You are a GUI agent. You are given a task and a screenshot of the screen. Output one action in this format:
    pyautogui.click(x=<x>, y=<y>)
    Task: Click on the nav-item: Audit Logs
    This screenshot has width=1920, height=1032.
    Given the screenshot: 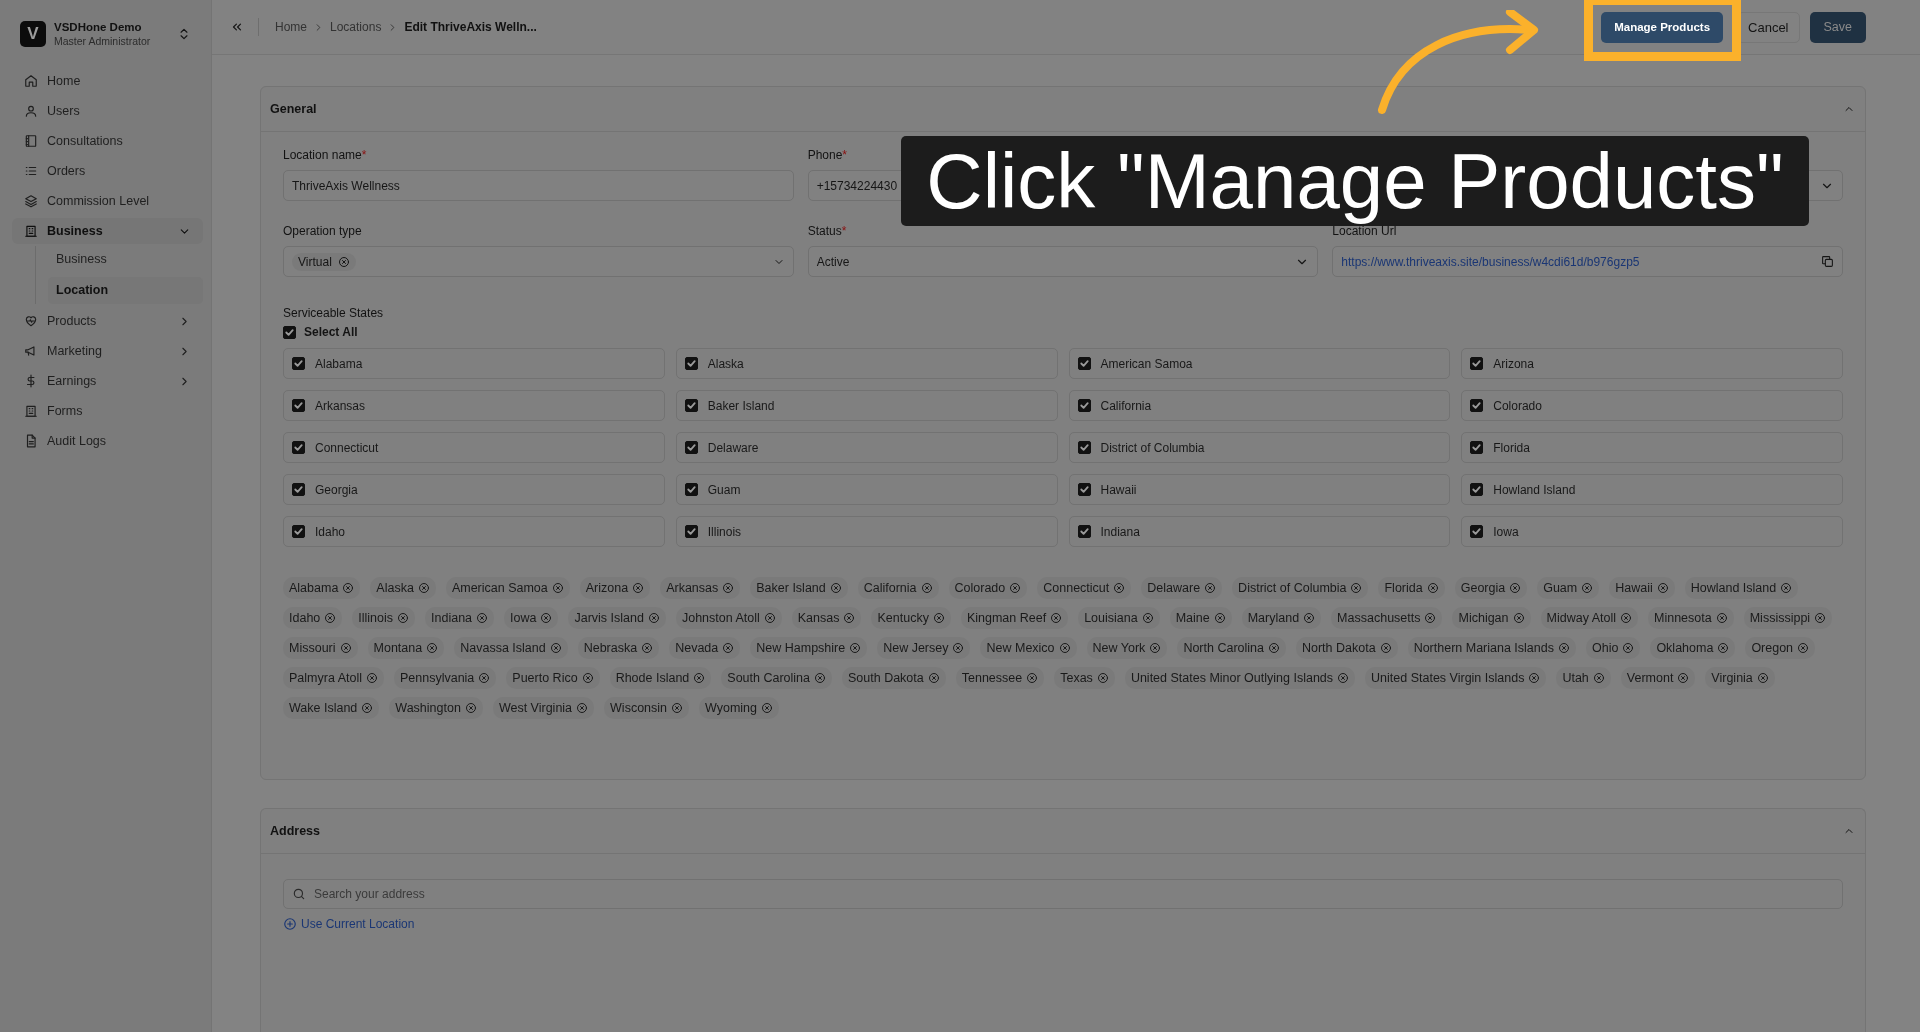 What is the action you would take?
    pyautogui.click(x=107, y=441)
    